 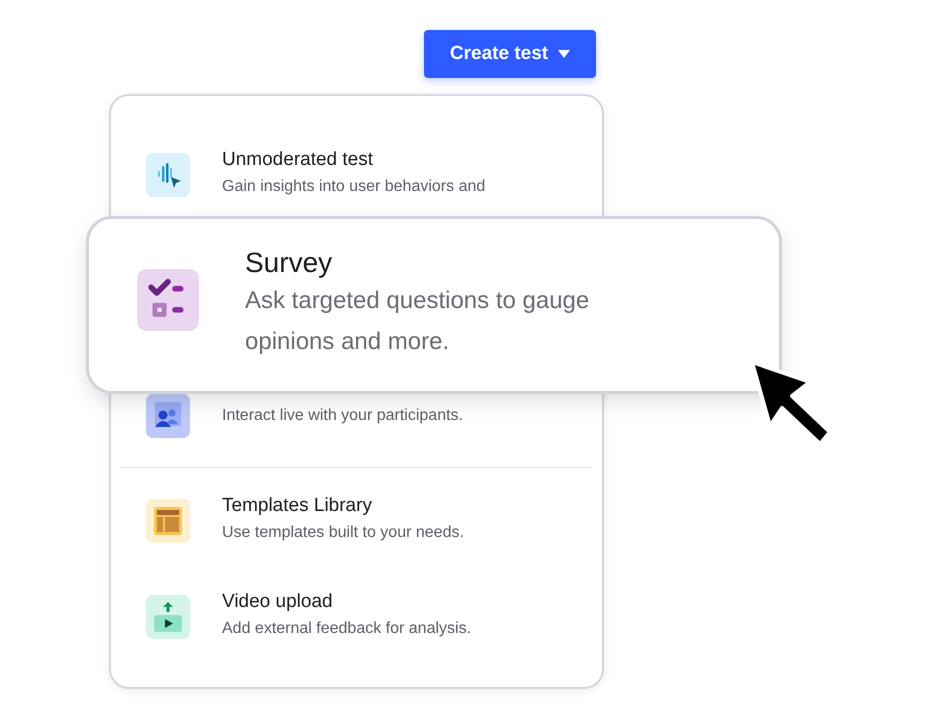 What do you see at coordinates (168, 617) in the screenshot?
I see `video-icon` at bounding box center [168, 617].